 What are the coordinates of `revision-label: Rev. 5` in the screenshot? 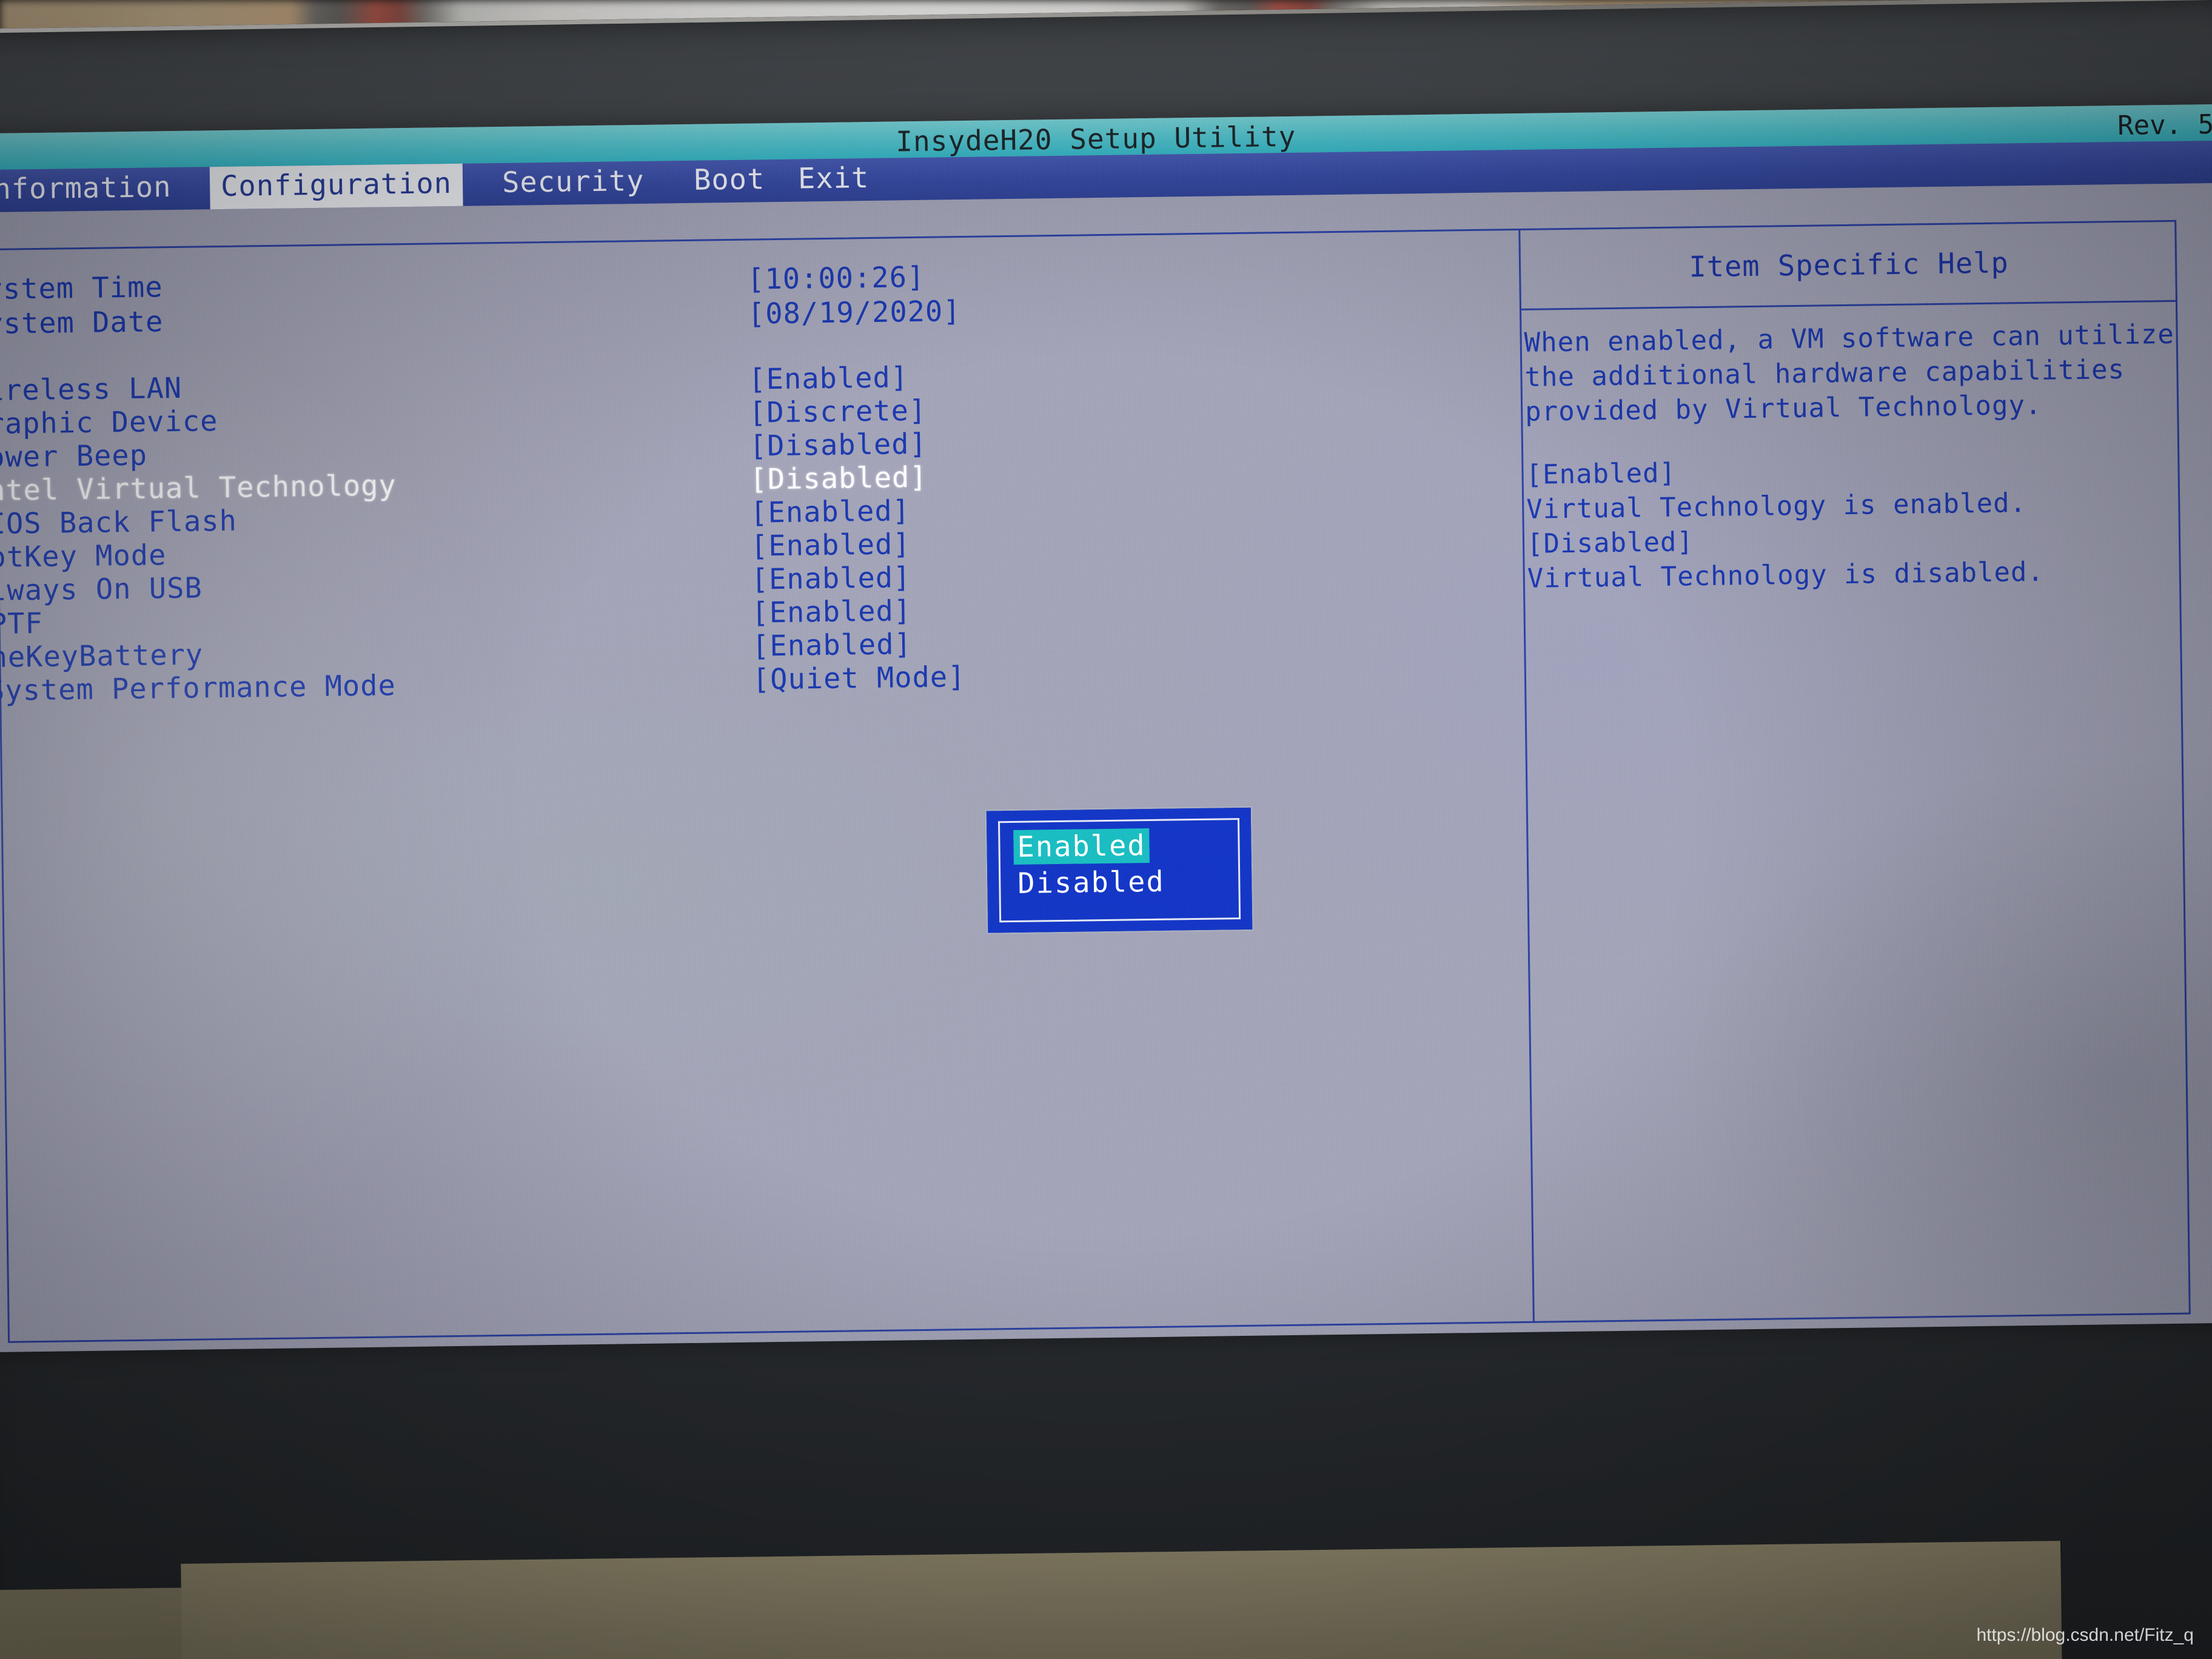 It's located at (2164, 125).